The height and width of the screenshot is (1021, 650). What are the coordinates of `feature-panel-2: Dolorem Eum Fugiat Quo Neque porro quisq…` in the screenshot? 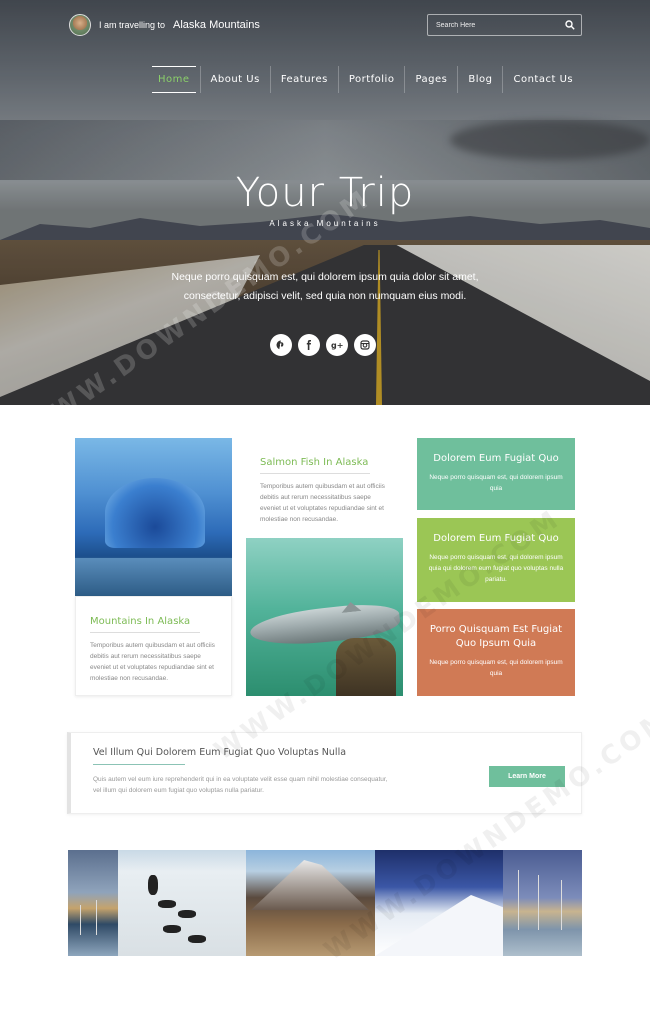 It's located at (496, 560).